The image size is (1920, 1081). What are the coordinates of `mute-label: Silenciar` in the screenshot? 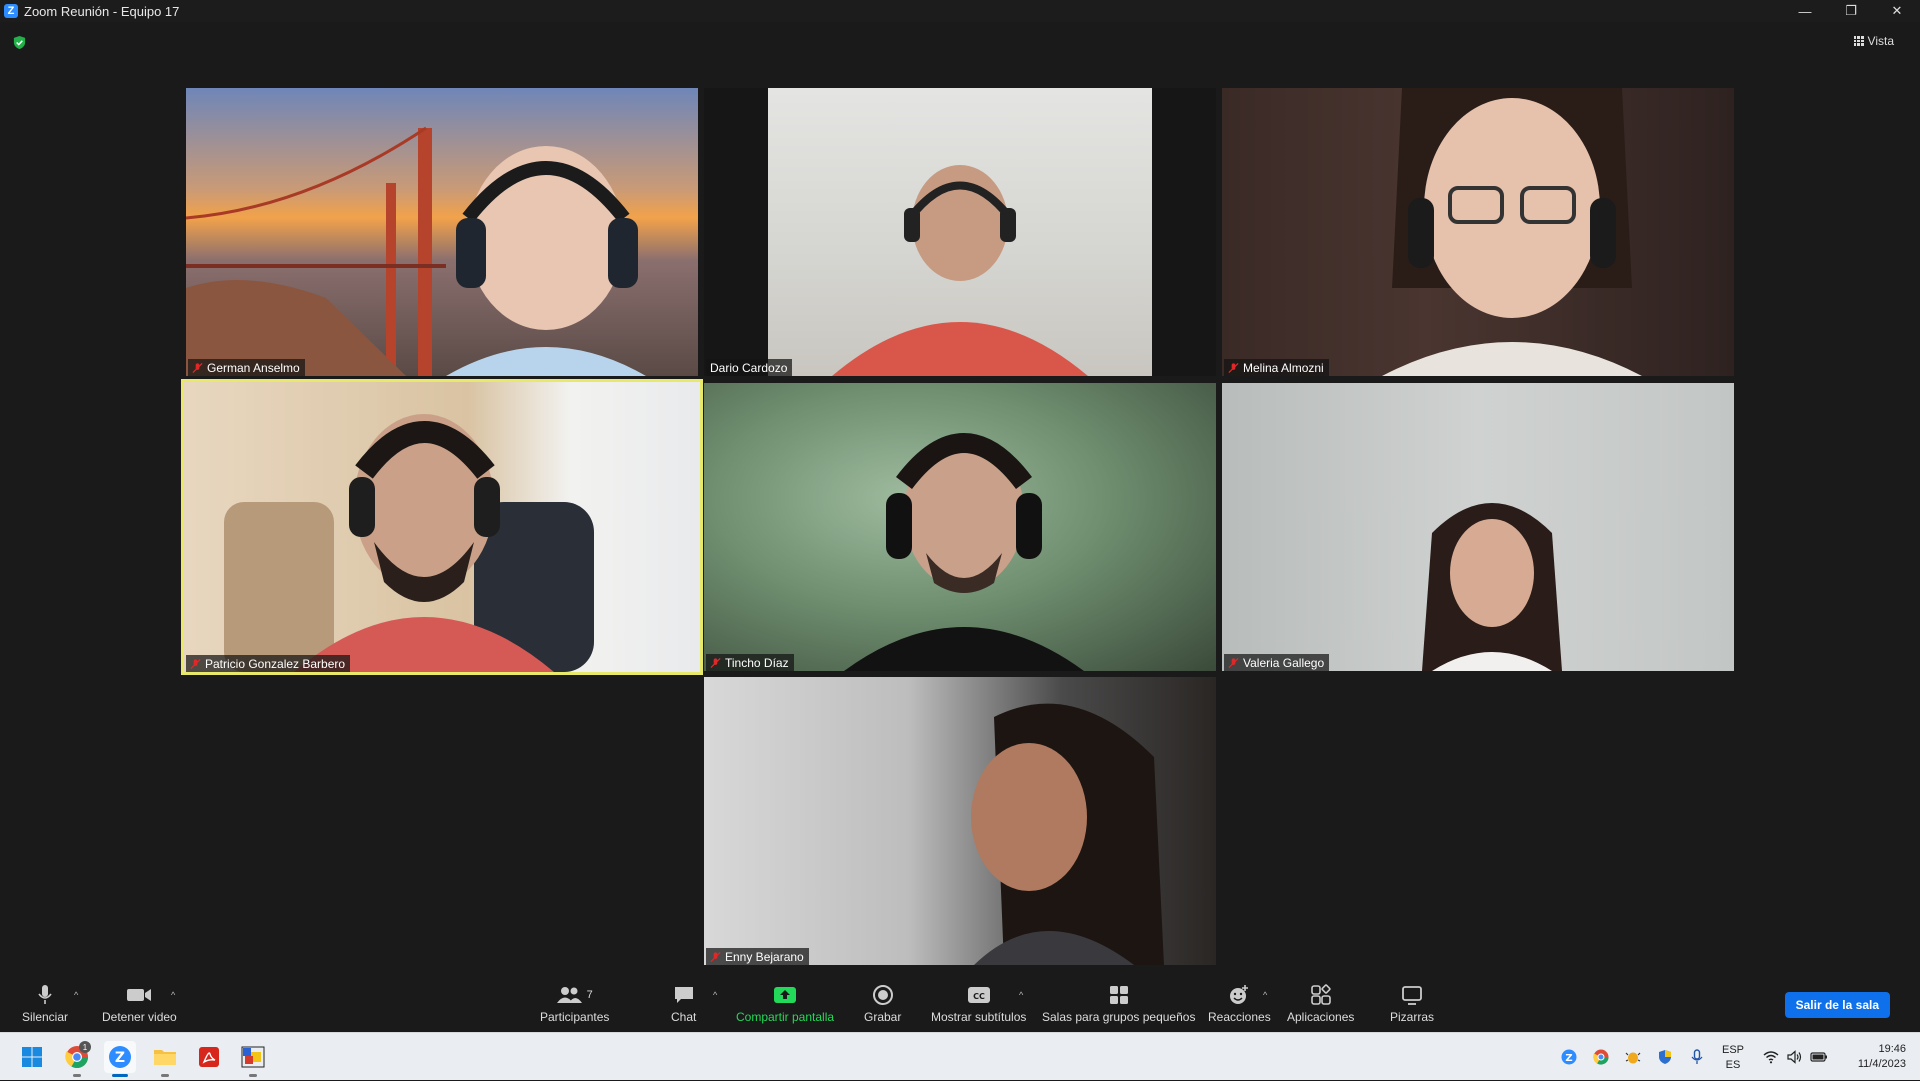 It's located at (45, 1017).